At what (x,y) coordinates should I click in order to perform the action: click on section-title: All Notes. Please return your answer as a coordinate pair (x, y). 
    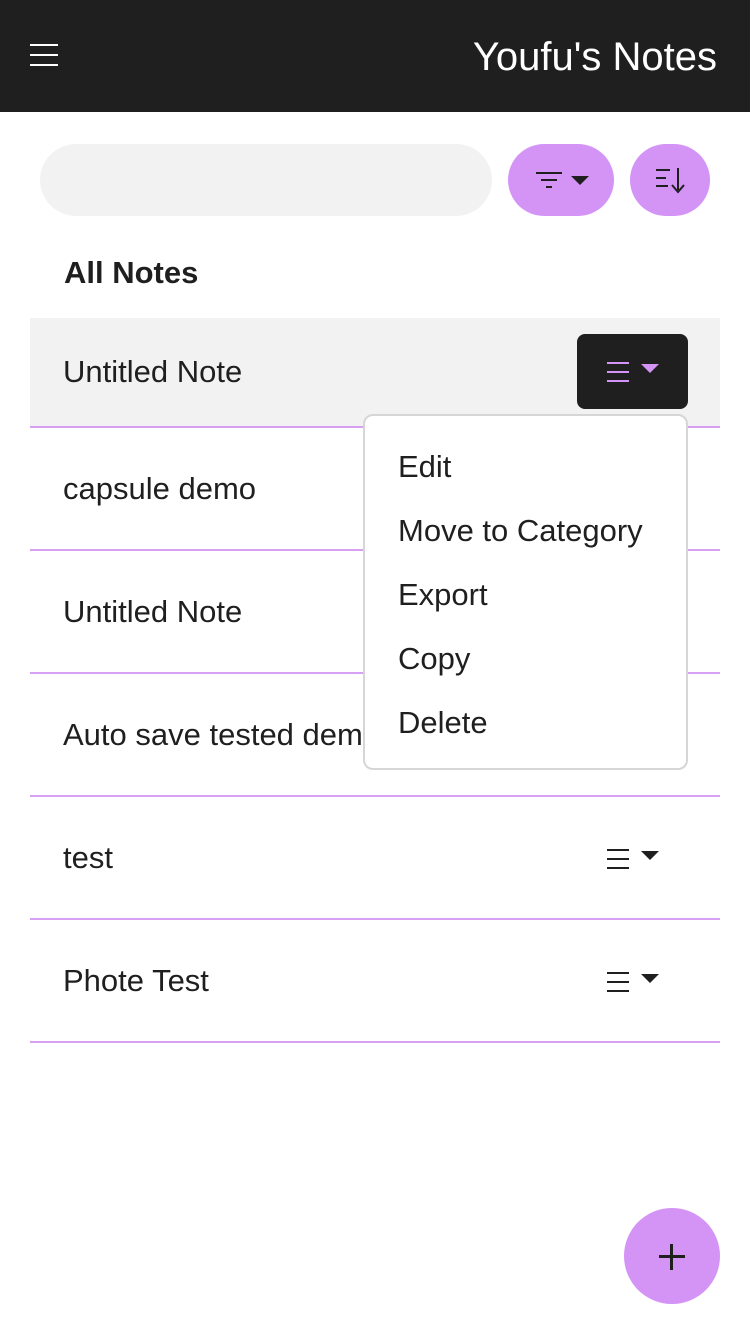
    Looking at the image, I should click on (131, 272).